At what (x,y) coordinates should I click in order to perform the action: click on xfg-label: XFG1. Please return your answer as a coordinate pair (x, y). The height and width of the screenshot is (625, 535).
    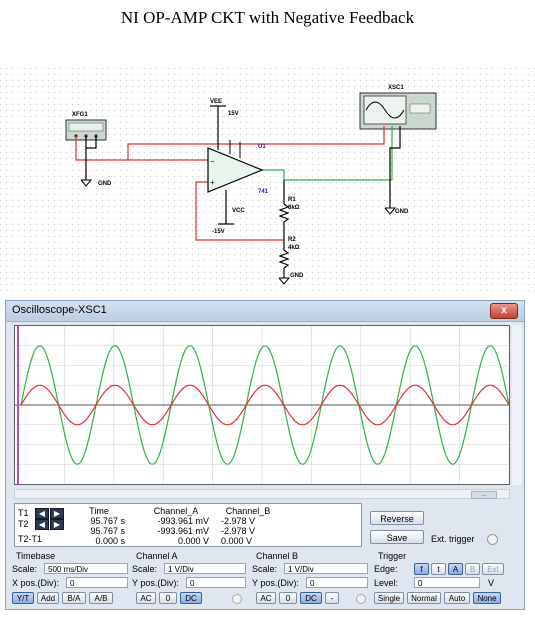
    Looking at the image, I should click on (80, 115).